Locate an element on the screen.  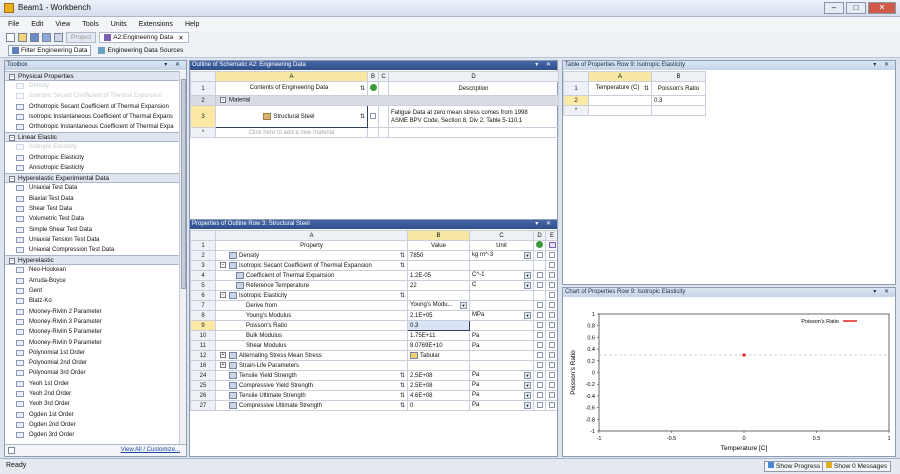
toolbox-item-simple-shear-test-data: Simple Shear Test Data is located at coordinates (92, 230).